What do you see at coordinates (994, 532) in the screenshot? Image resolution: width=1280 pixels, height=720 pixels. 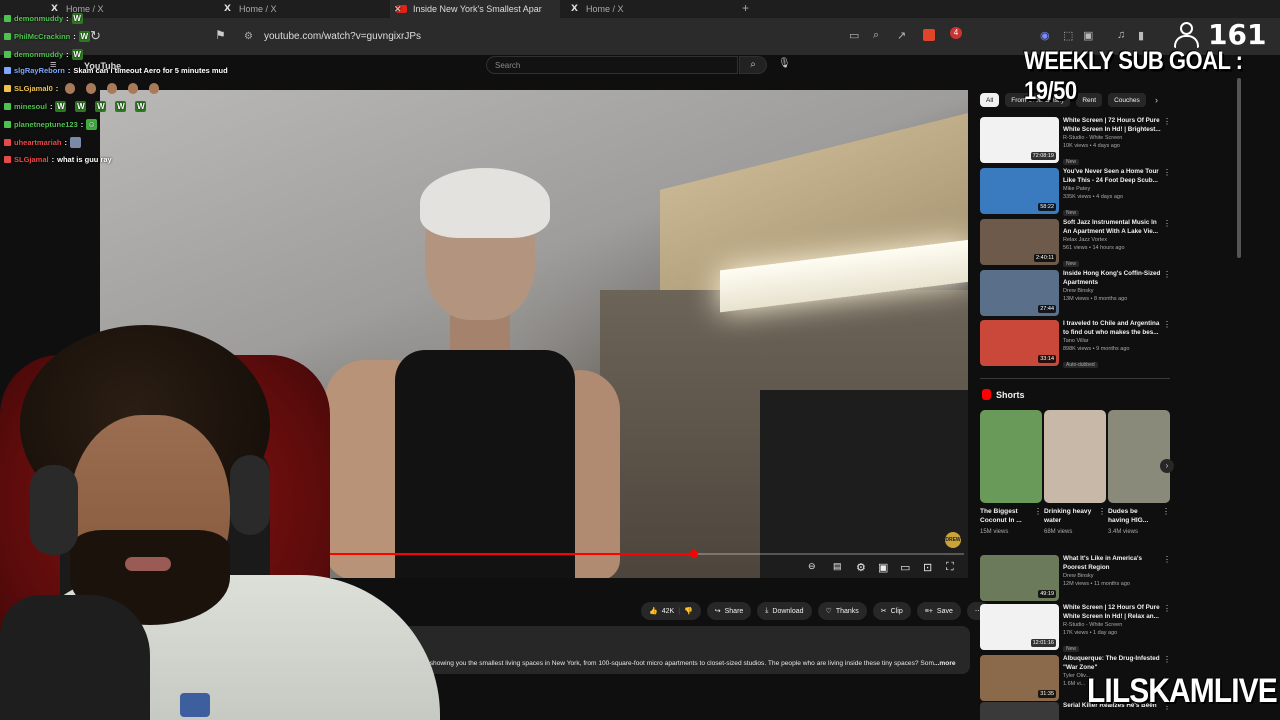 I see `short-views: 15M views` at bounding box center [994, 532].